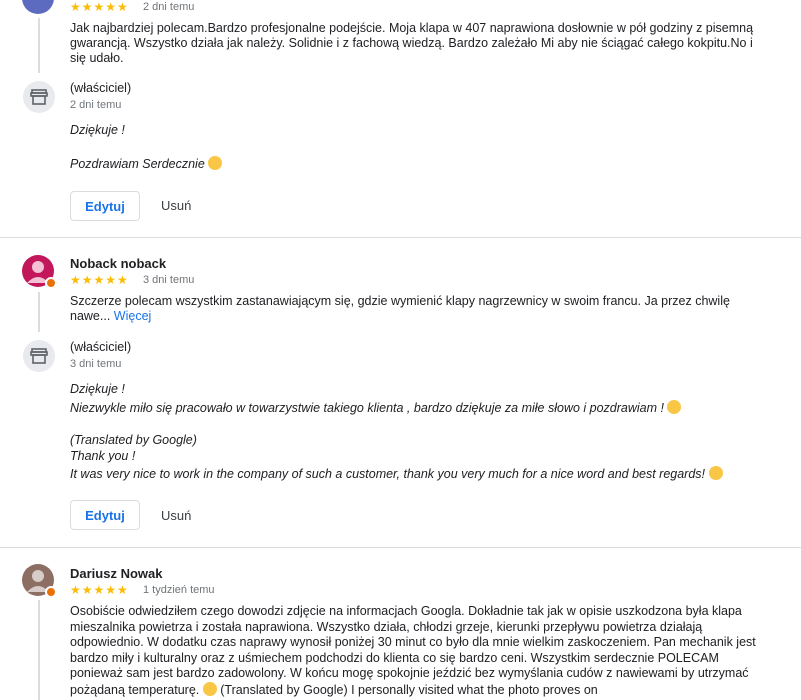 The image size is (801, 700). I want to click on review-time: 2 dni temu, so click(169, 7).